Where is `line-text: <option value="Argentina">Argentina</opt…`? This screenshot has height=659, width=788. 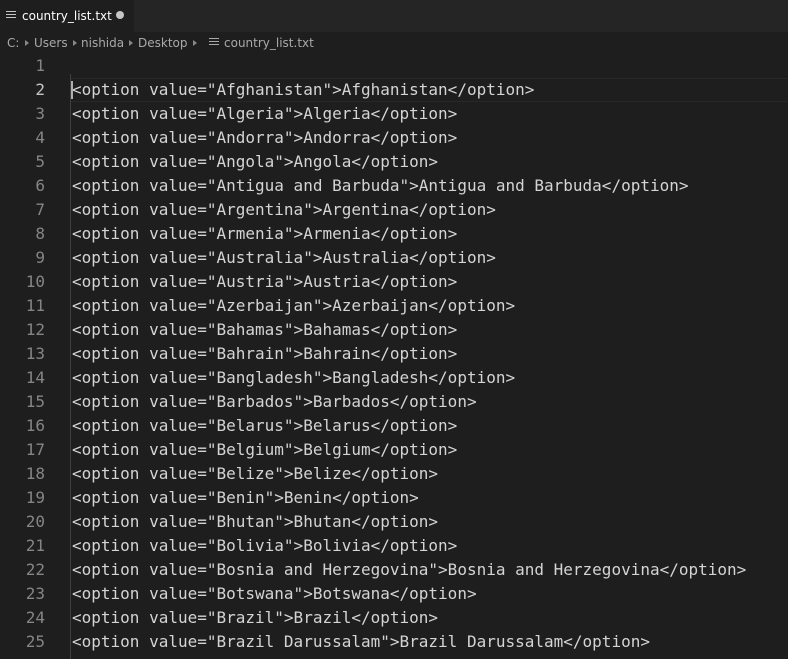 line-text: <option value="Argentina">Argentina</opt… is located at coordinates (284, 210).